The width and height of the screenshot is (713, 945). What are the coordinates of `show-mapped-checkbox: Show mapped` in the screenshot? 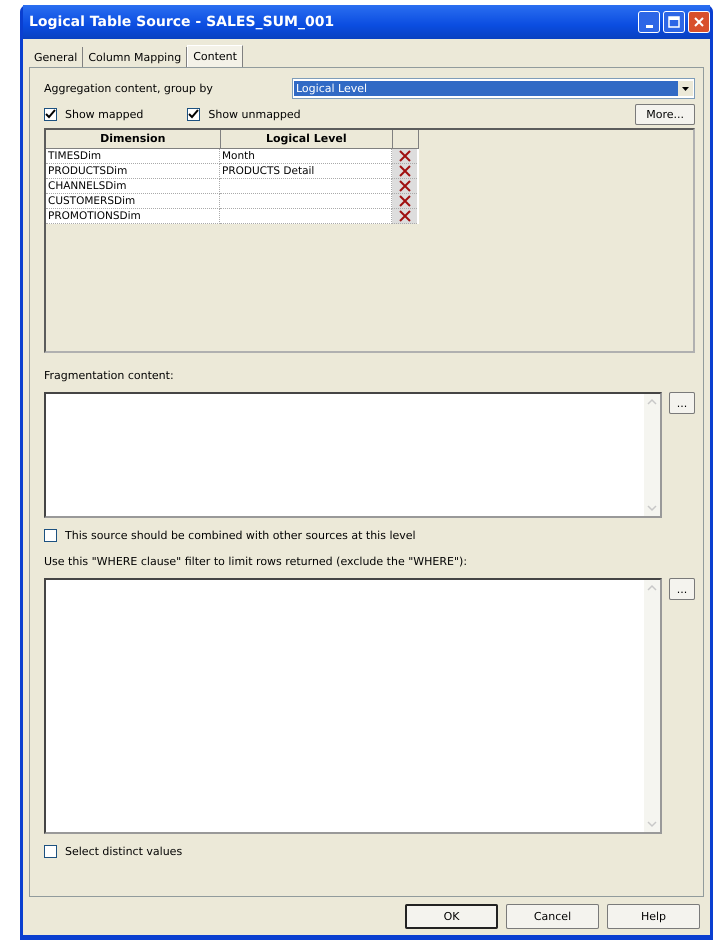 It's located at (94, 114).